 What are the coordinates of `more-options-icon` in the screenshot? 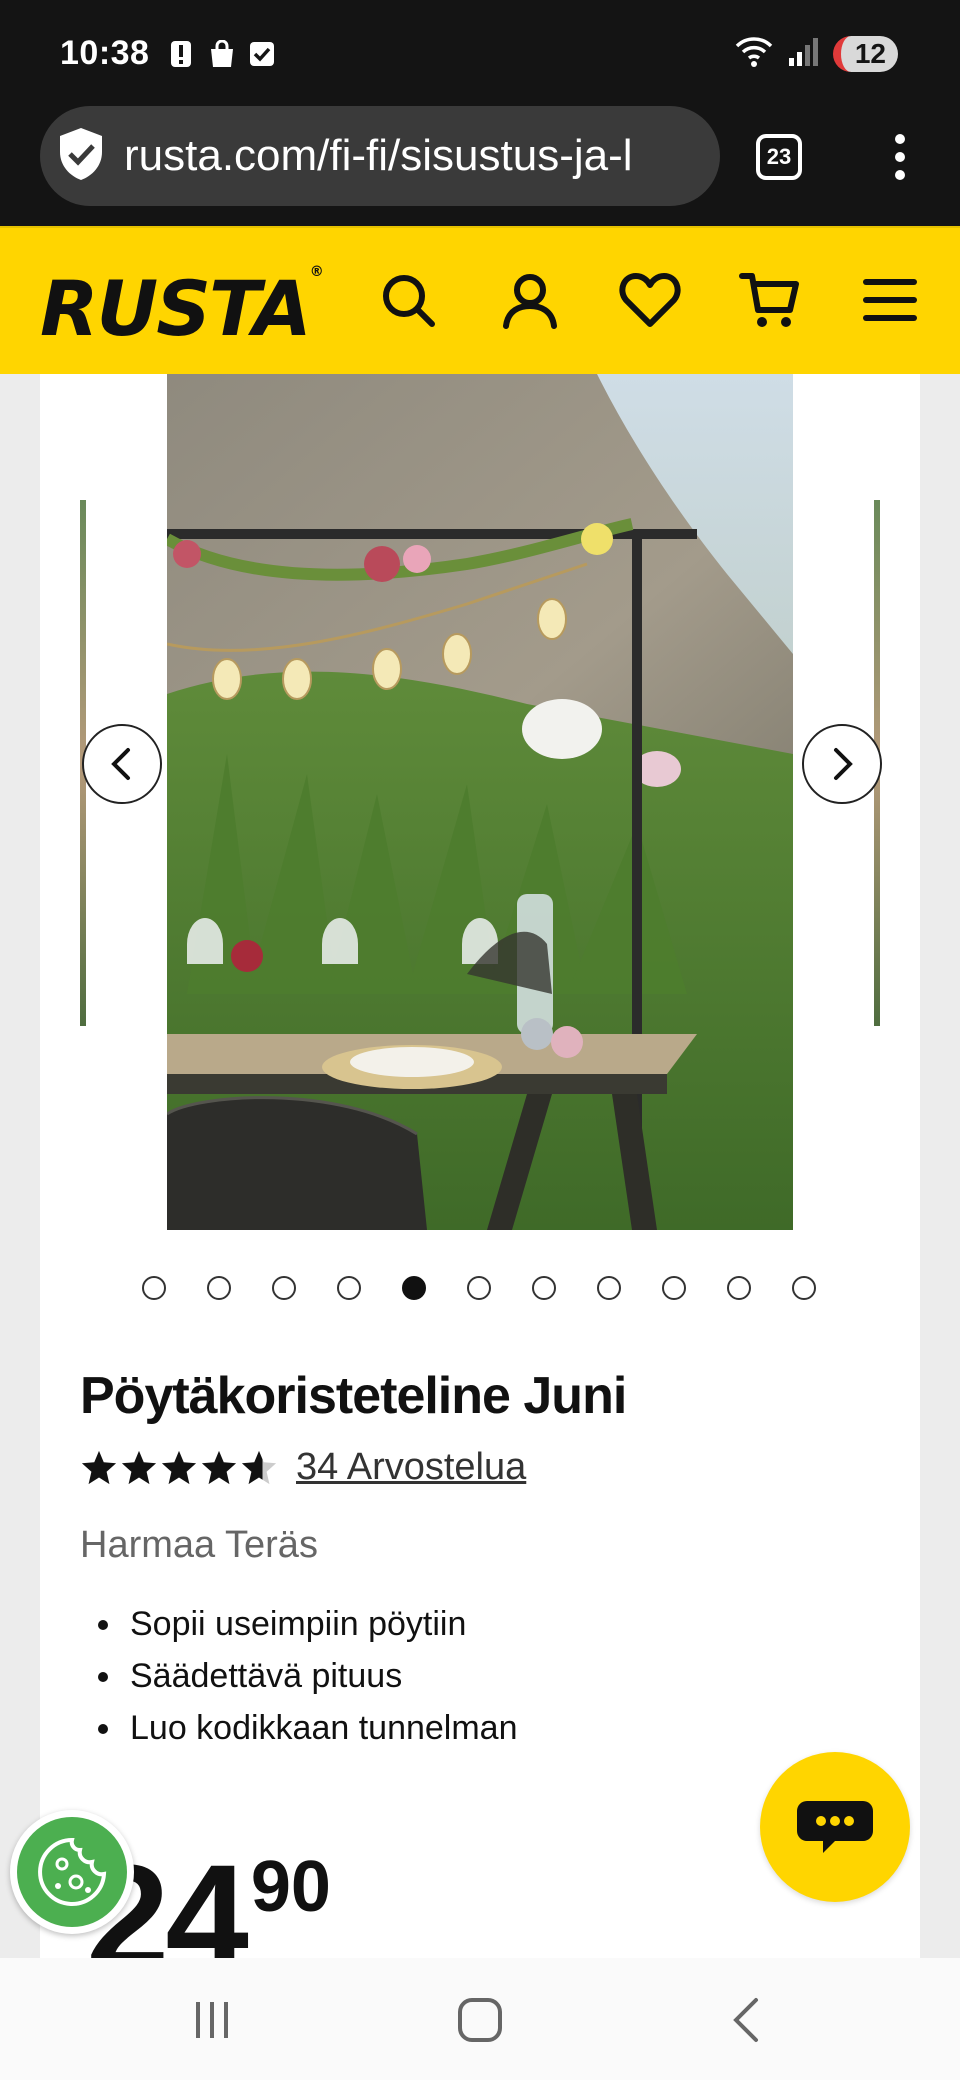 It's located at (900, 157).